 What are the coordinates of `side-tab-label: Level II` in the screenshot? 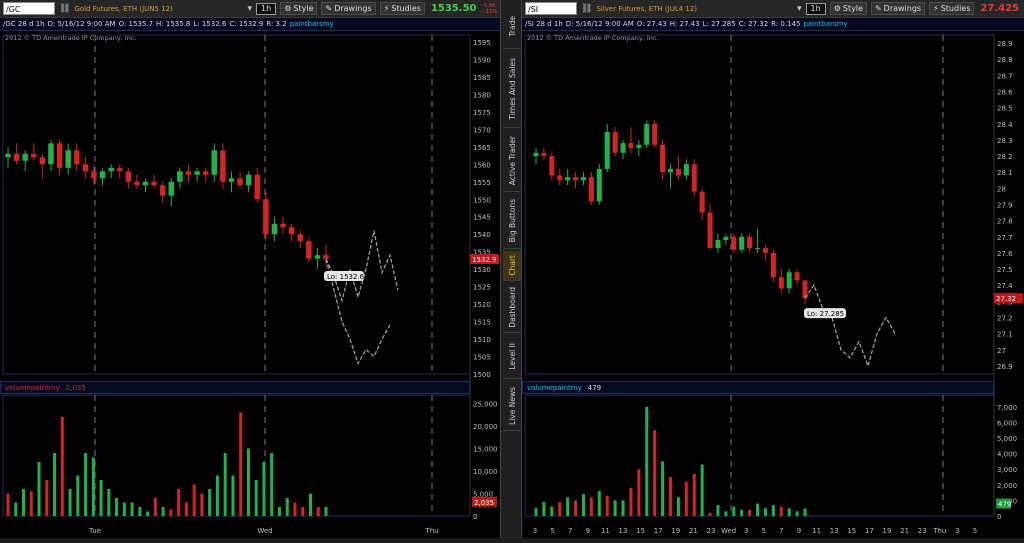 It's located at (512, 356).